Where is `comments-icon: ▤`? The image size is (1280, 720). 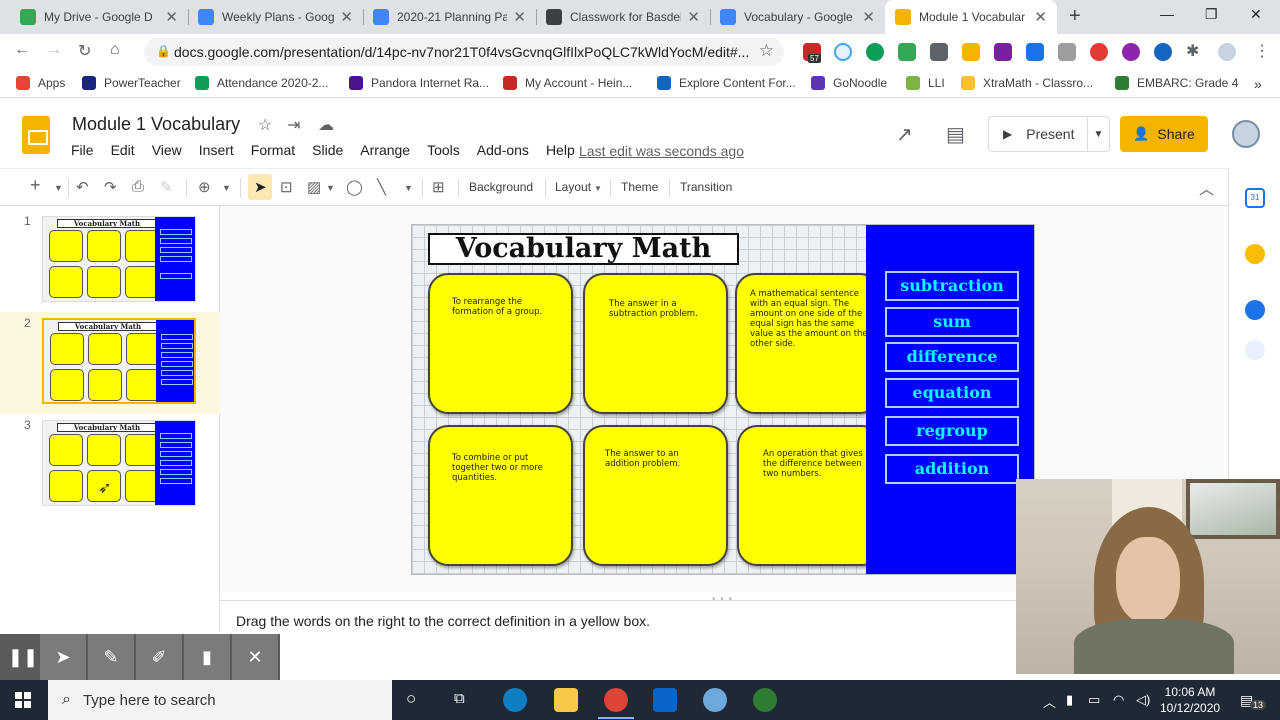 comments-icon: ▤ is located at coordinates (955, 134).